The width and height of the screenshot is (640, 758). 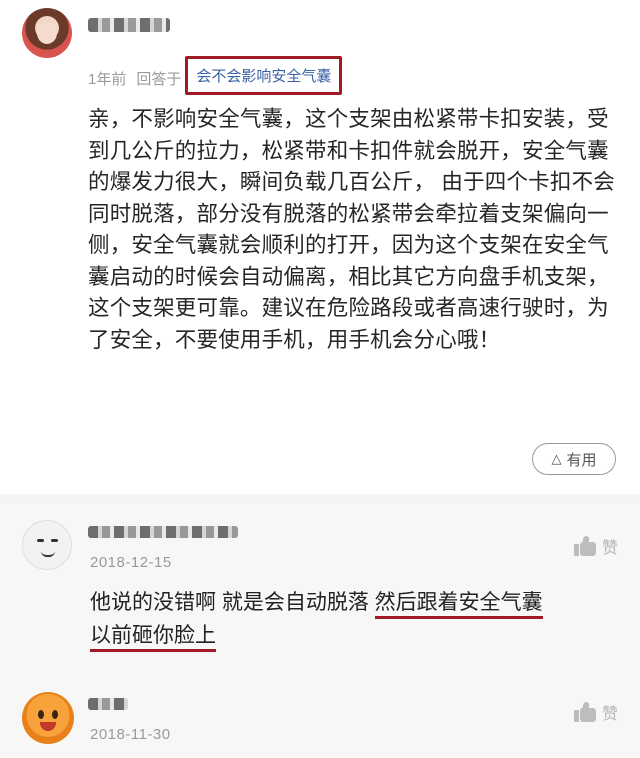 I want to click on comment-date: 2018-11-30, so click(x=130, y=734).